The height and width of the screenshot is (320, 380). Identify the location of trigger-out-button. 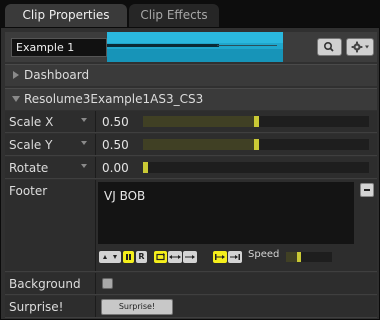
(235, 257).